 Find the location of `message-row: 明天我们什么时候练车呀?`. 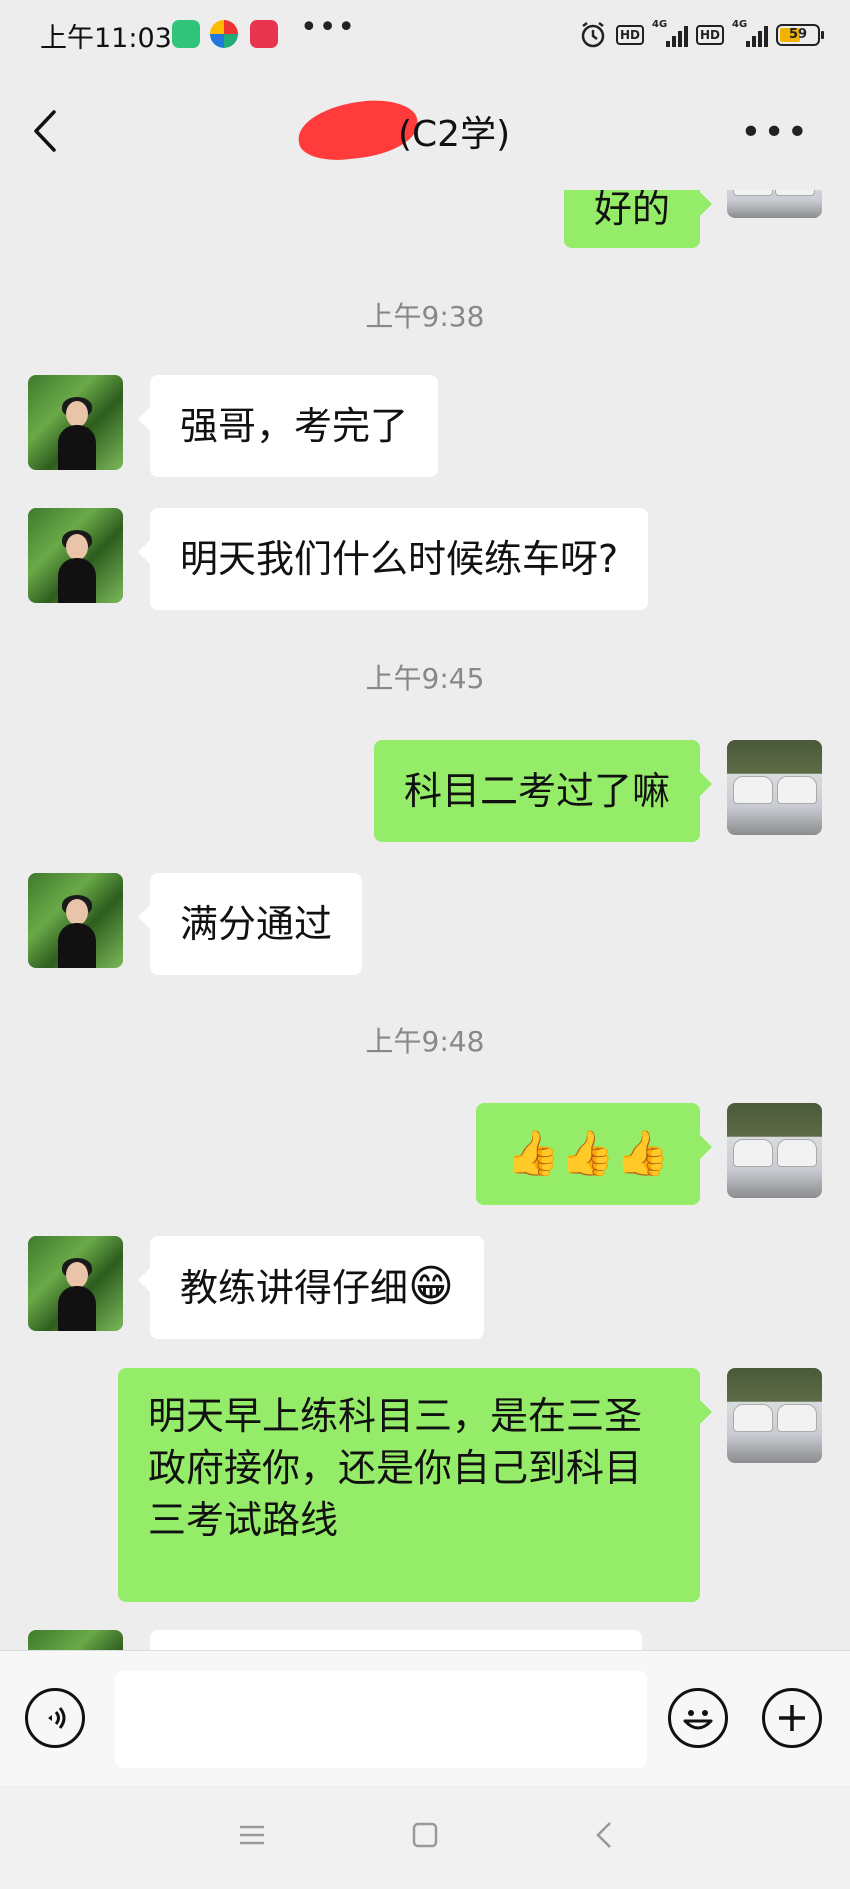

message-row: 明天我们什么时候练车呀? is located at coordinates (425, 559).